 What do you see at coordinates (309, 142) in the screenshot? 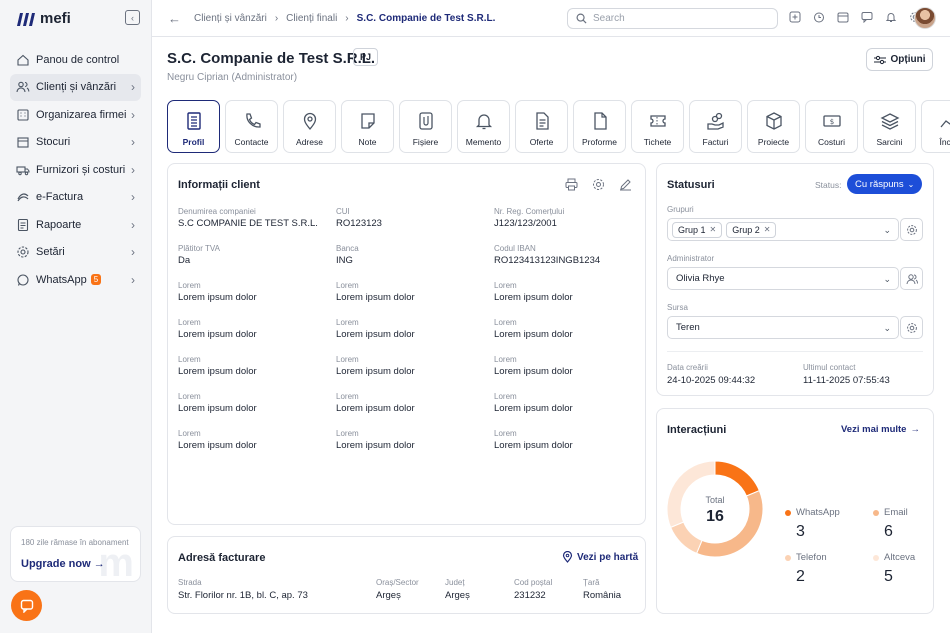
I see `tab-label: Adrese` at bounding box center [309, 142].